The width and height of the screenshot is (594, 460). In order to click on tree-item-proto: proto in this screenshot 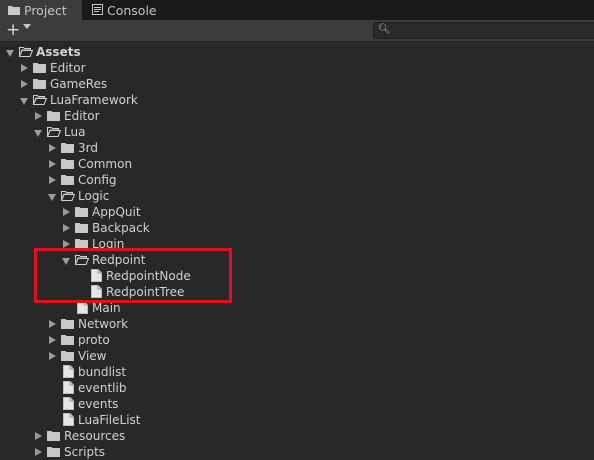, I will do `click(297, 340)`.